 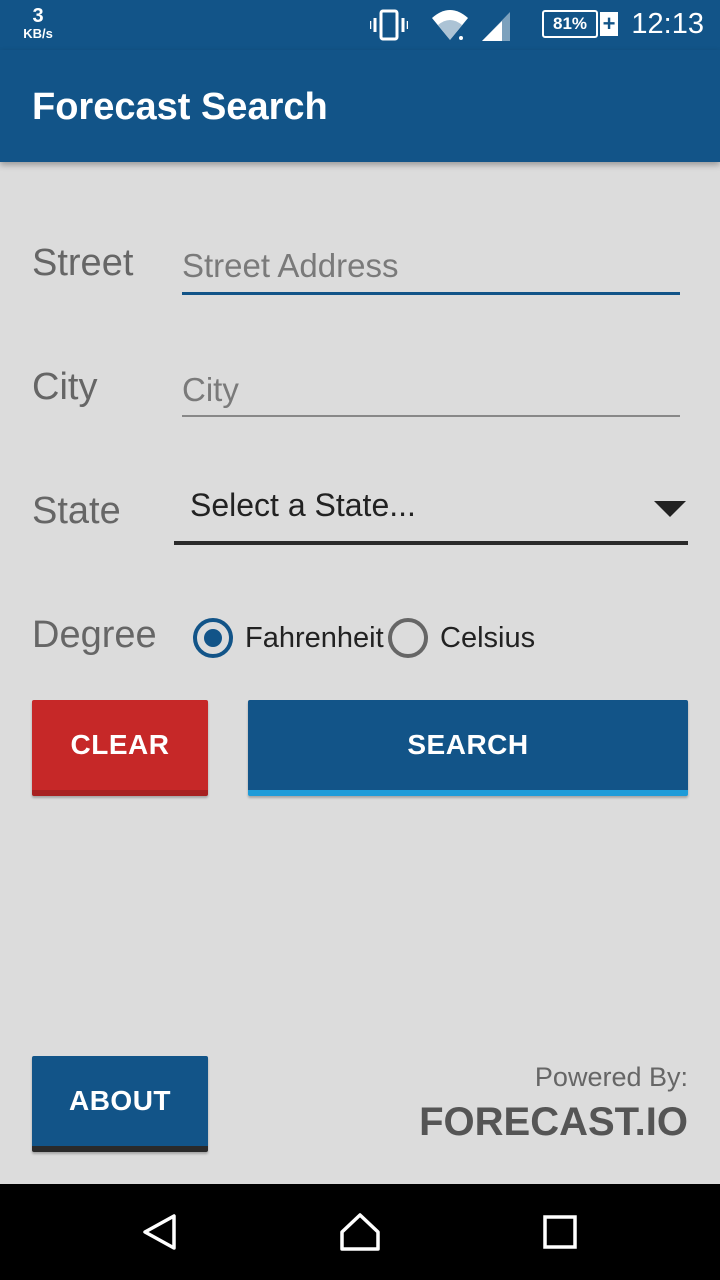 What do you see at coordinates (667, 24) in the screenshot?
I see `clock: 12:13` at bounding box center [667, 24].